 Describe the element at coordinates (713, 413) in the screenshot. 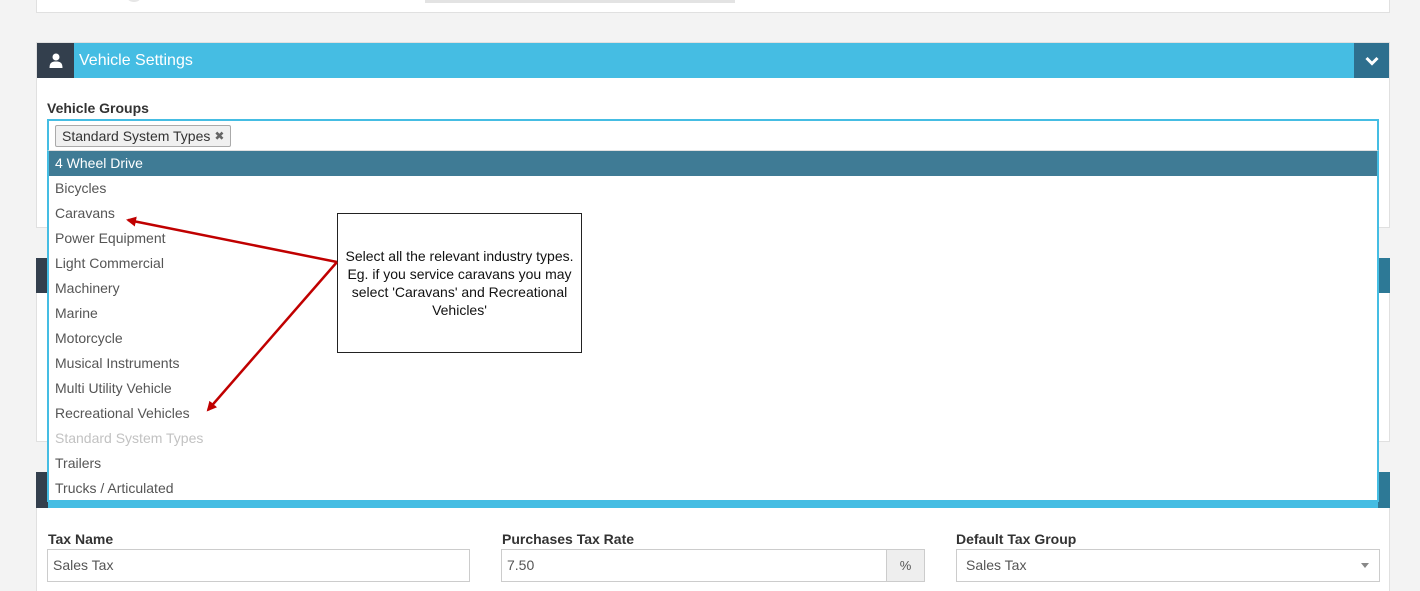

I see `dropdown-option: Recreational Vehicles` at that location.